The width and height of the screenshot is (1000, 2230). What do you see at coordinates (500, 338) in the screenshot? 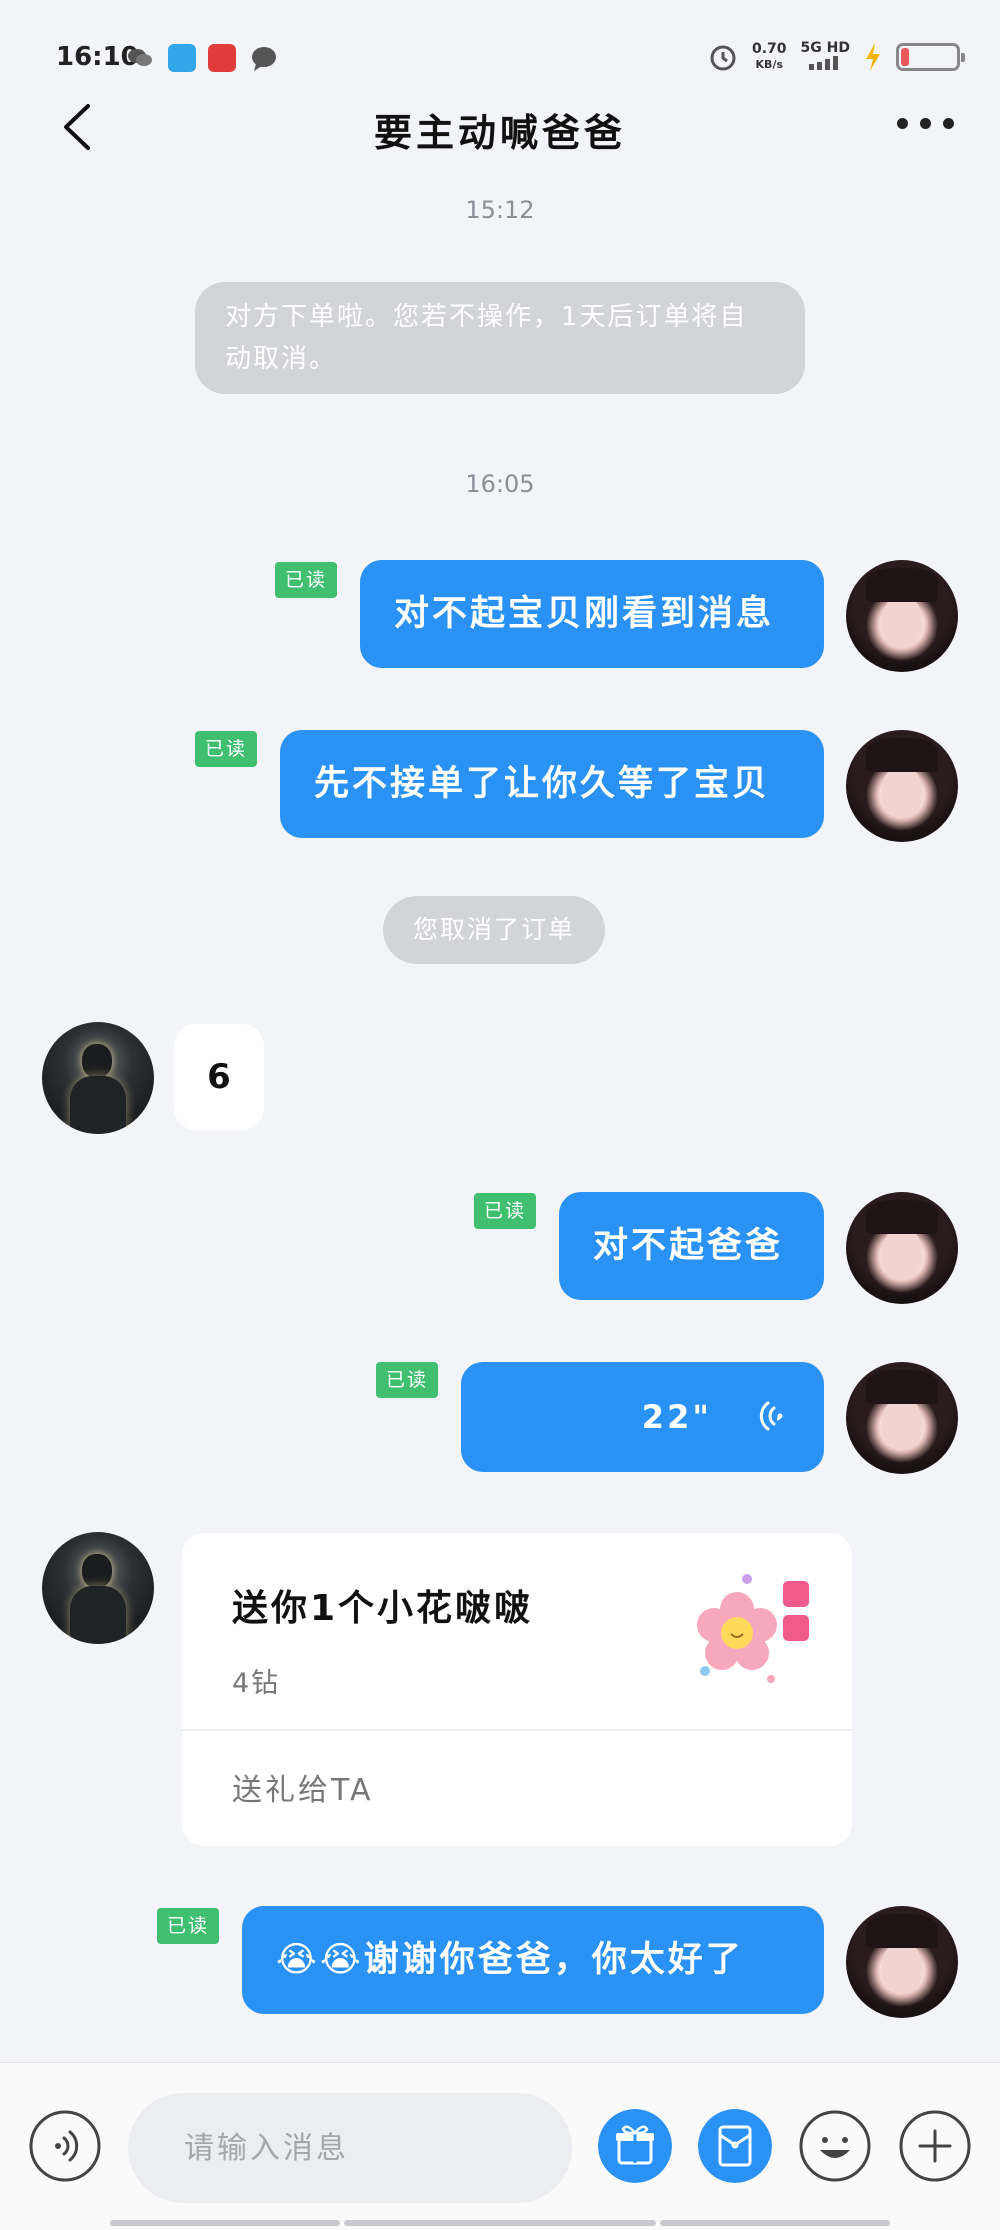
I see `order-system-notice: 对方下单啦。您若不操作，1天后订单将自动取消。` at bounding box center [500, 338].